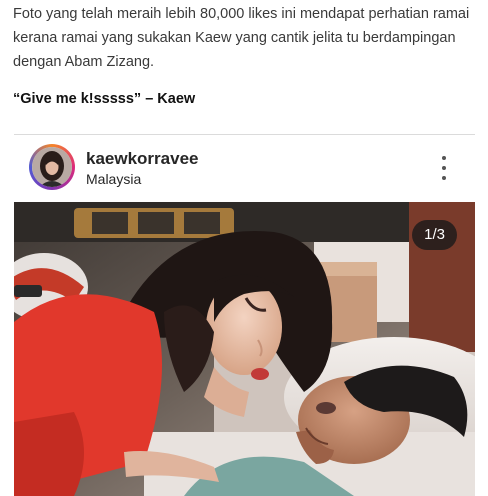 This screenshot has width=488, height=496. I want to click on post-username: kaewkorravee, so click(142, 159).